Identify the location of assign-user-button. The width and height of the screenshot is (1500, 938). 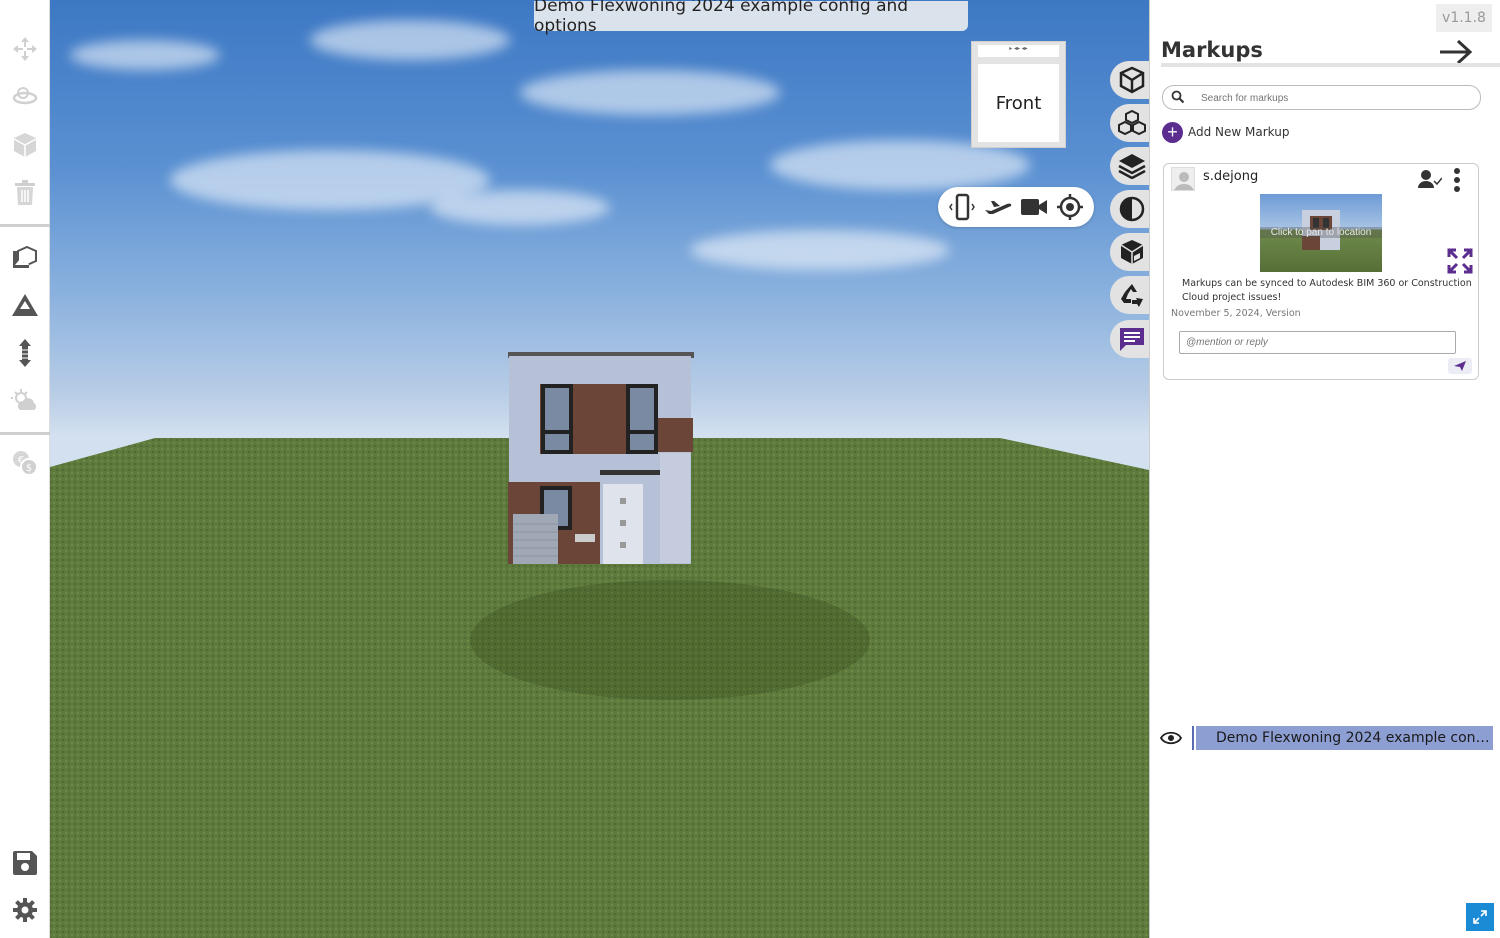
(1430, 179).